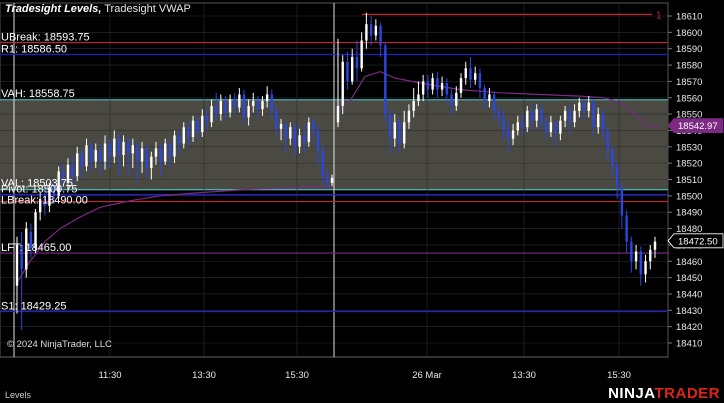  I want to click on tab-levels: Levels, so click(18, 395).